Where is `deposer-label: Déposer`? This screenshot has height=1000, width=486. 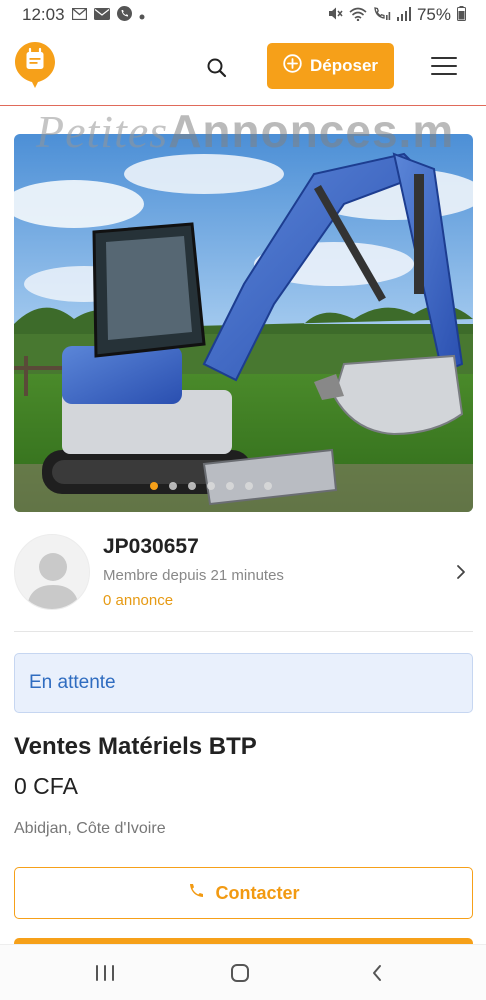
deposer-label: Déposer is located at coordinates (344, 65).